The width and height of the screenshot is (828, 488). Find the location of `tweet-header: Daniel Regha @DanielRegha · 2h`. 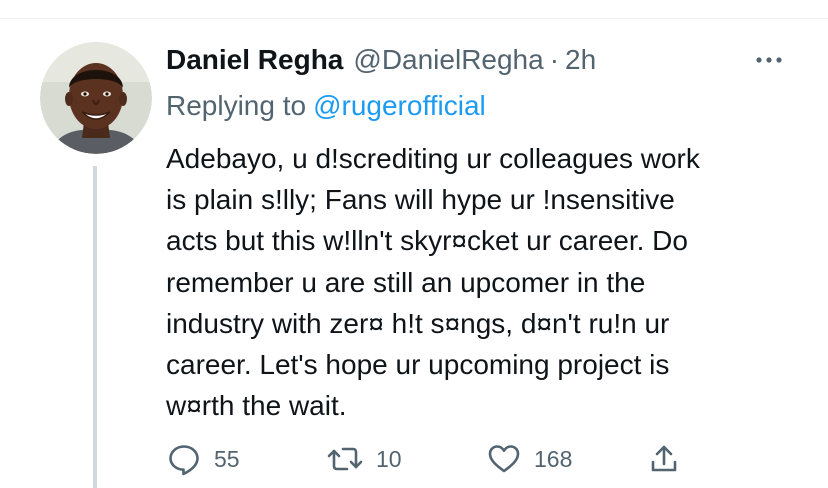

tweet-header: Daniel Regha @DanielRegha · 2h is located at coordinates (381, 60).